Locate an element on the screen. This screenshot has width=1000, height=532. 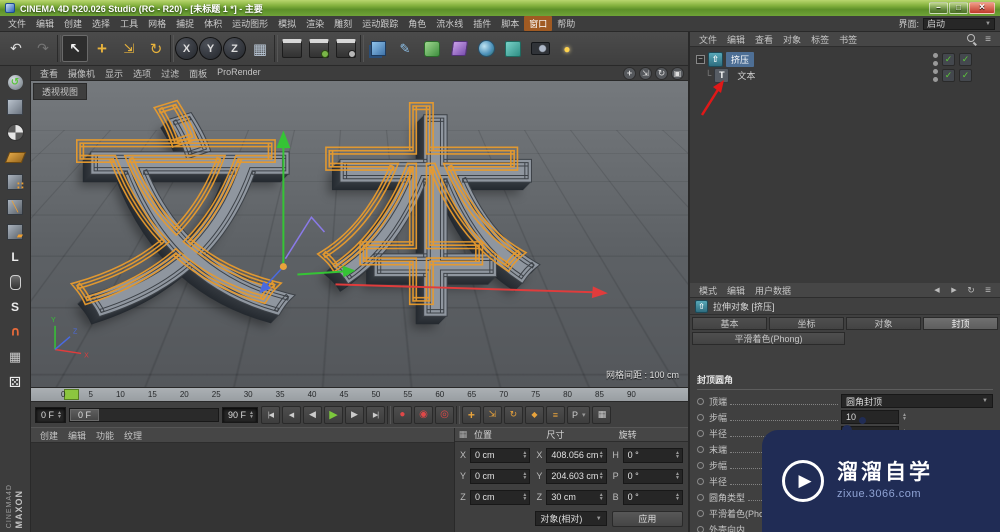
viewport-menu-item: 面板 is located at coordinates (198, 73).